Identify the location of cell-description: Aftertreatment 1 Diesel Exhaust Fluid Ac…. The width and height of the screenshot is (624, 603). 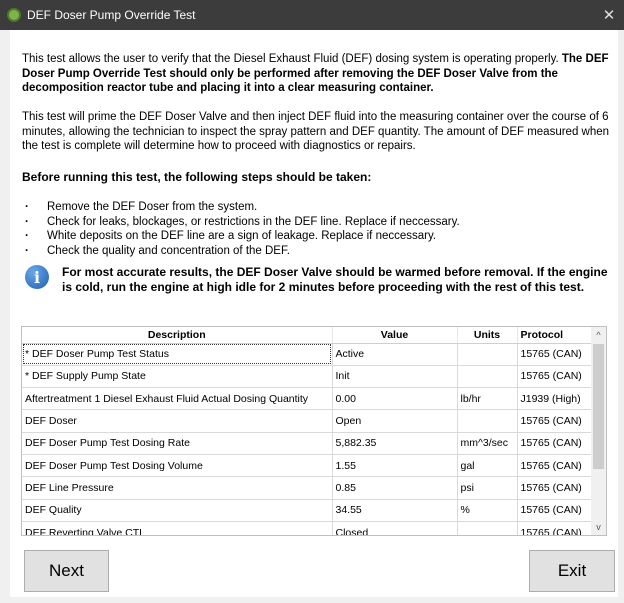
(177, 399).